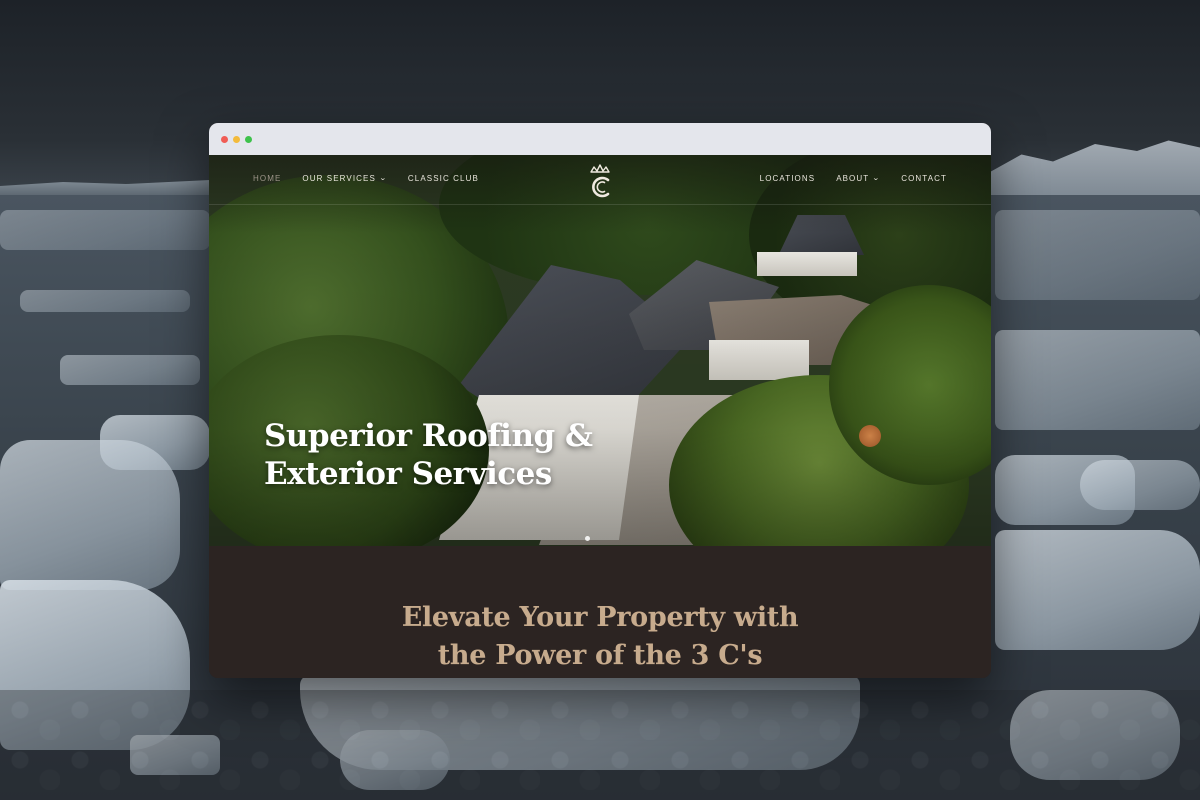  Describe the element at coordinates (600, 655) in the screenshot. I see `intro-title-line2: the Power of the 3 C's` at that location.